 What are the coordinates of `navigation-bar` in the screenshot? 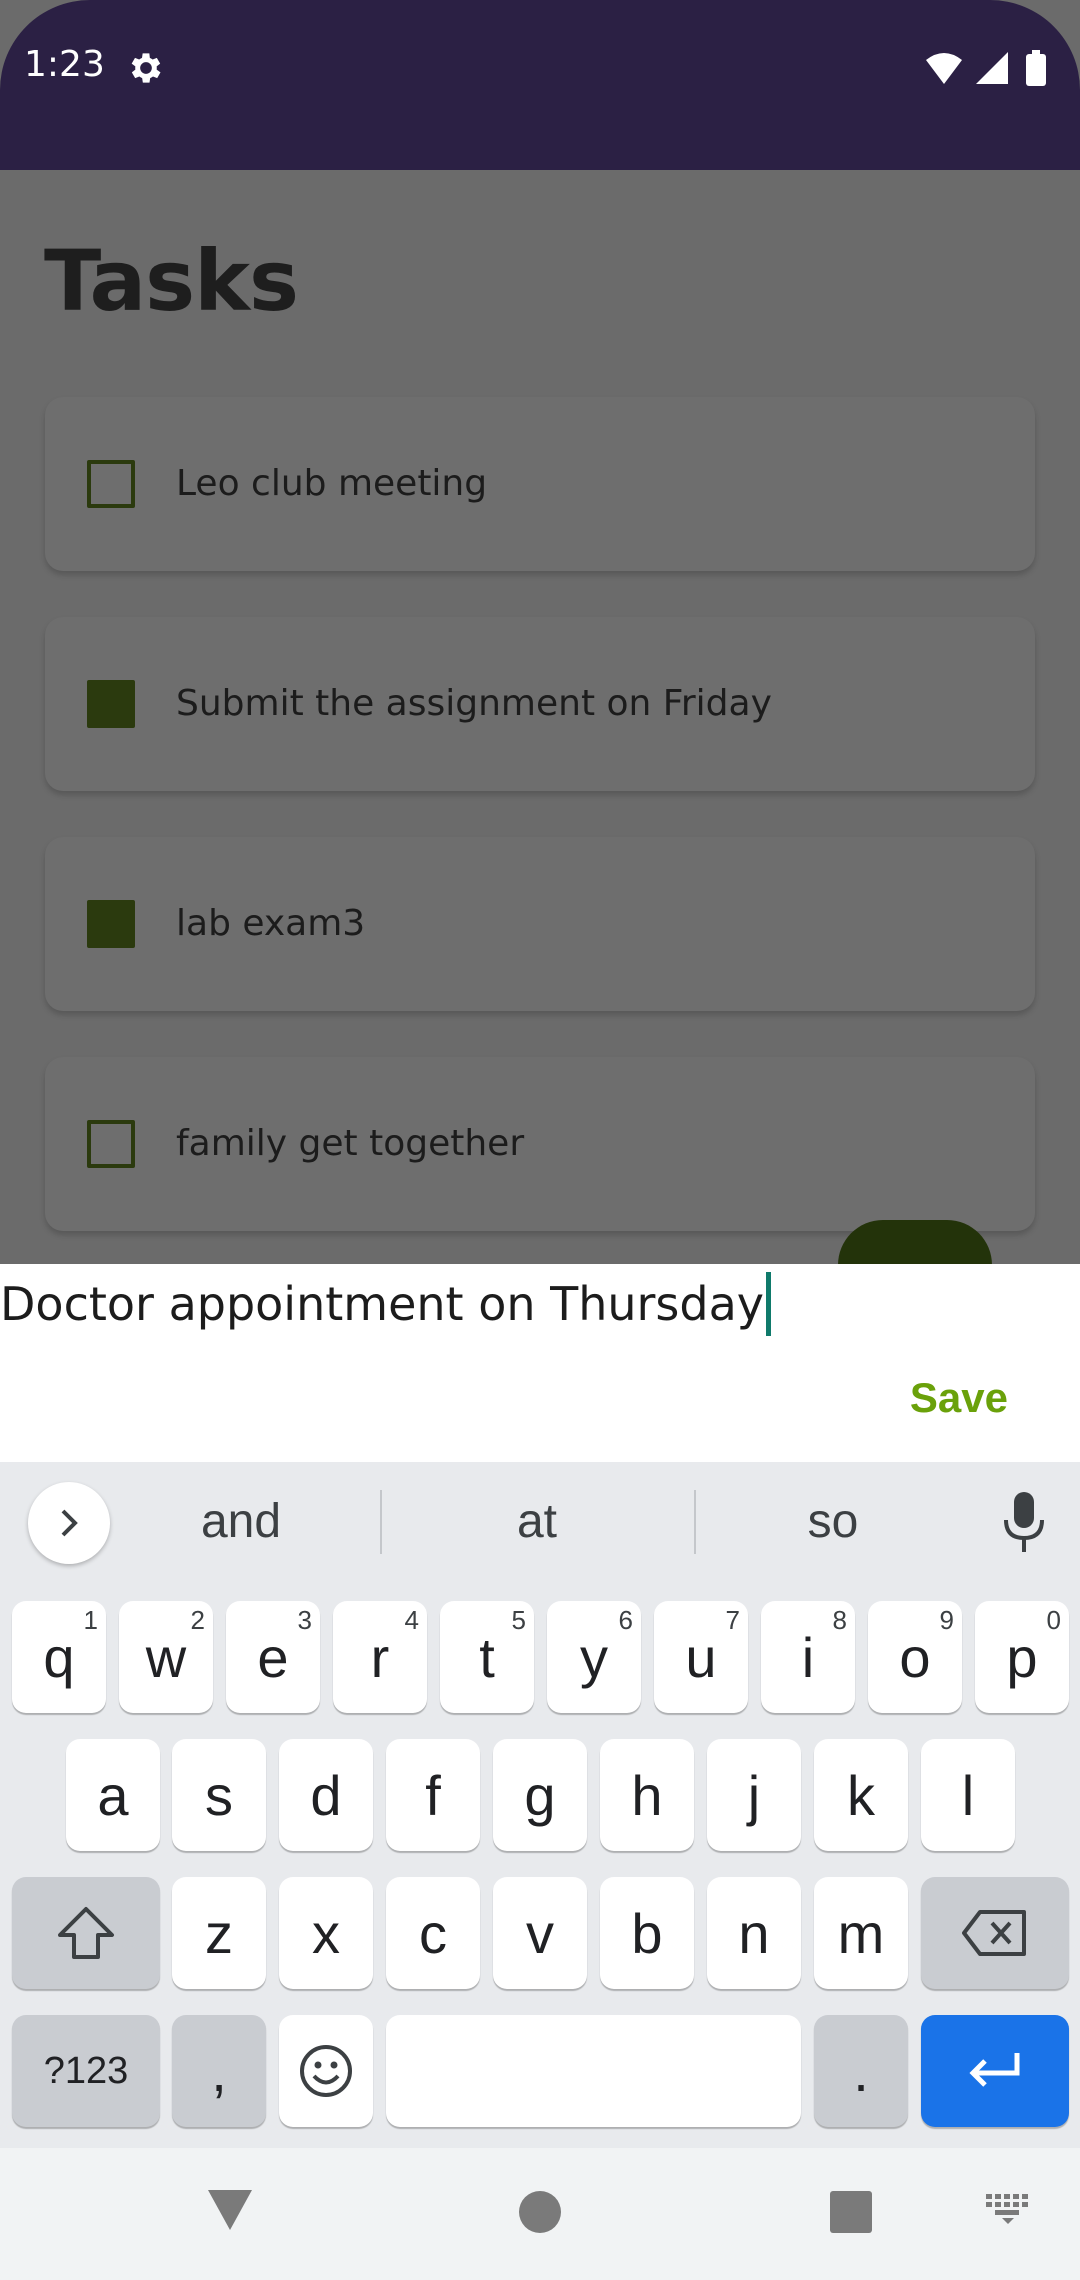 It's located at (540, 2214).